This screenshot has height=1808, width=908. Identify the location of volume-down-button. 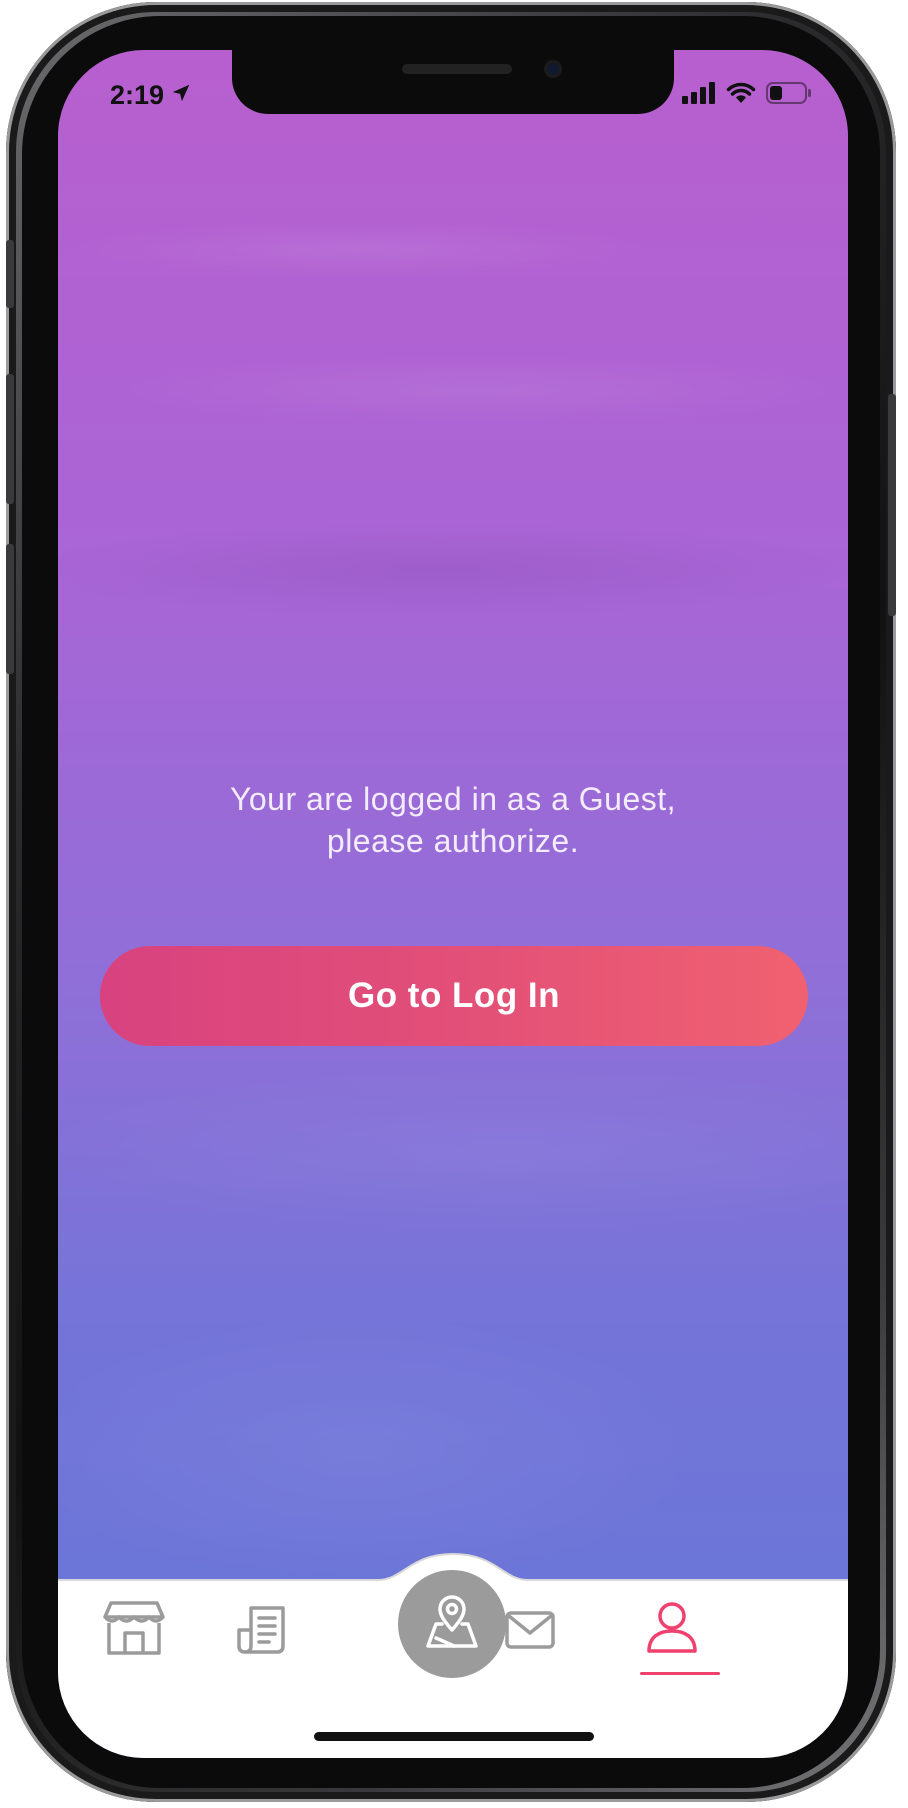
(10, 609).